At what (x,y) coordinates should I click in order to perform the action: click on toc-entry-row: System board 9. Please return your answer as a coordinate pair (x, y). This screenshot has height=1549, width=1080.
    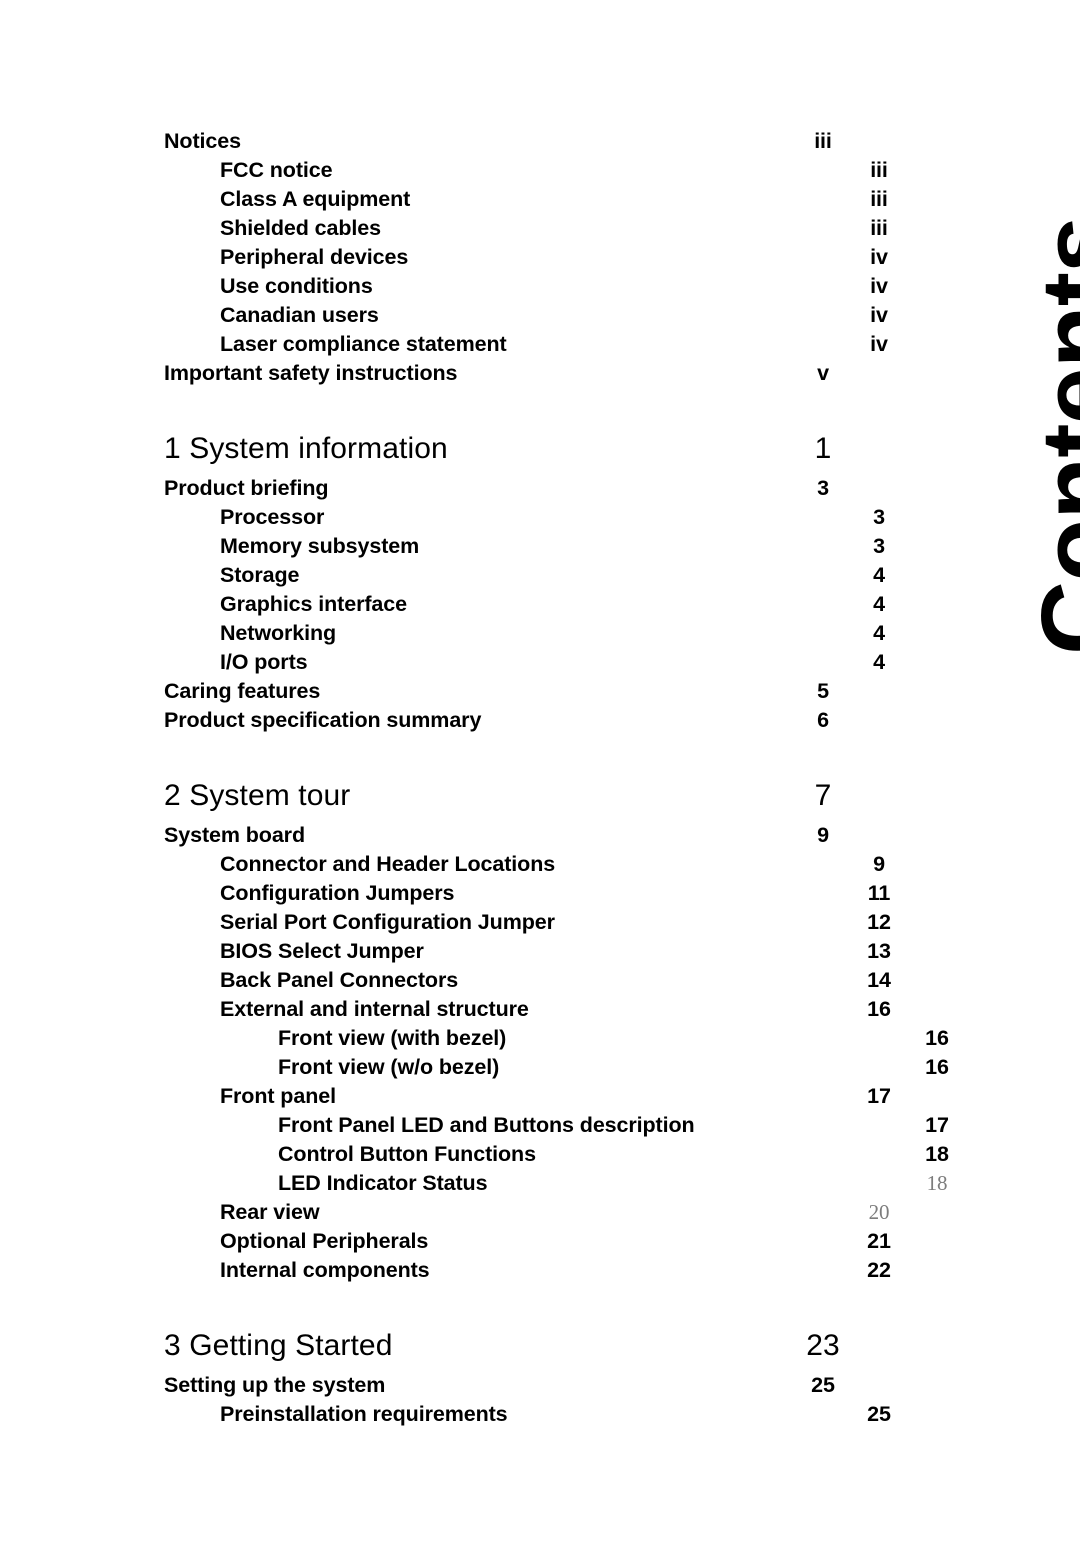
    Looking at the image, I should click on (509, 837).